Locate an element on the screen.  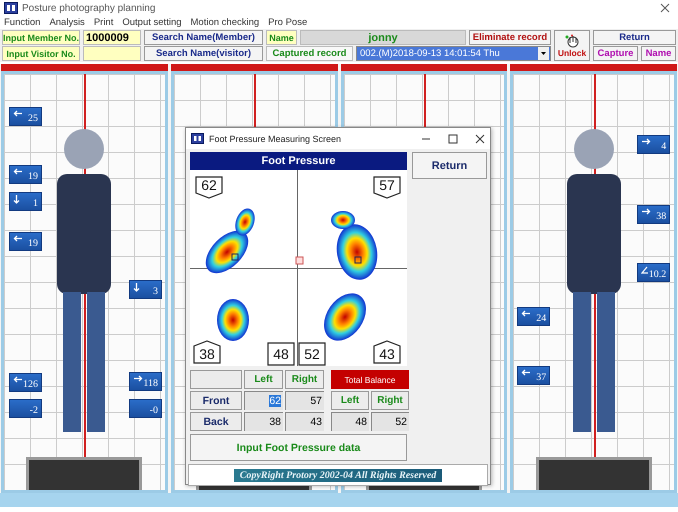
pressure-reading: 52 is located at coordinates (312, 354).